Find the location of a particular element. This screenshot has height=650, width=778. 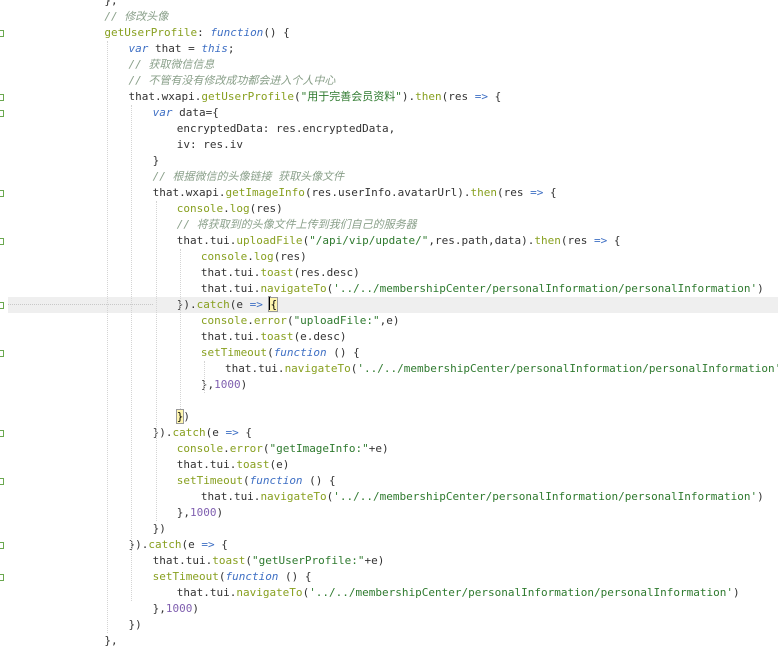

code-line: } is located at coordinates (393, 161).